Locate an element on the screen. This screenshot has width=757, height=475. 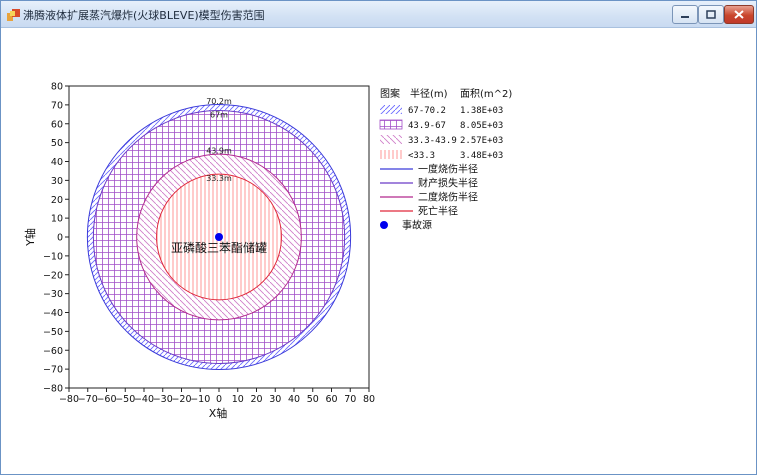
y-tick-label: 60 is located at coordinates (57, 124).